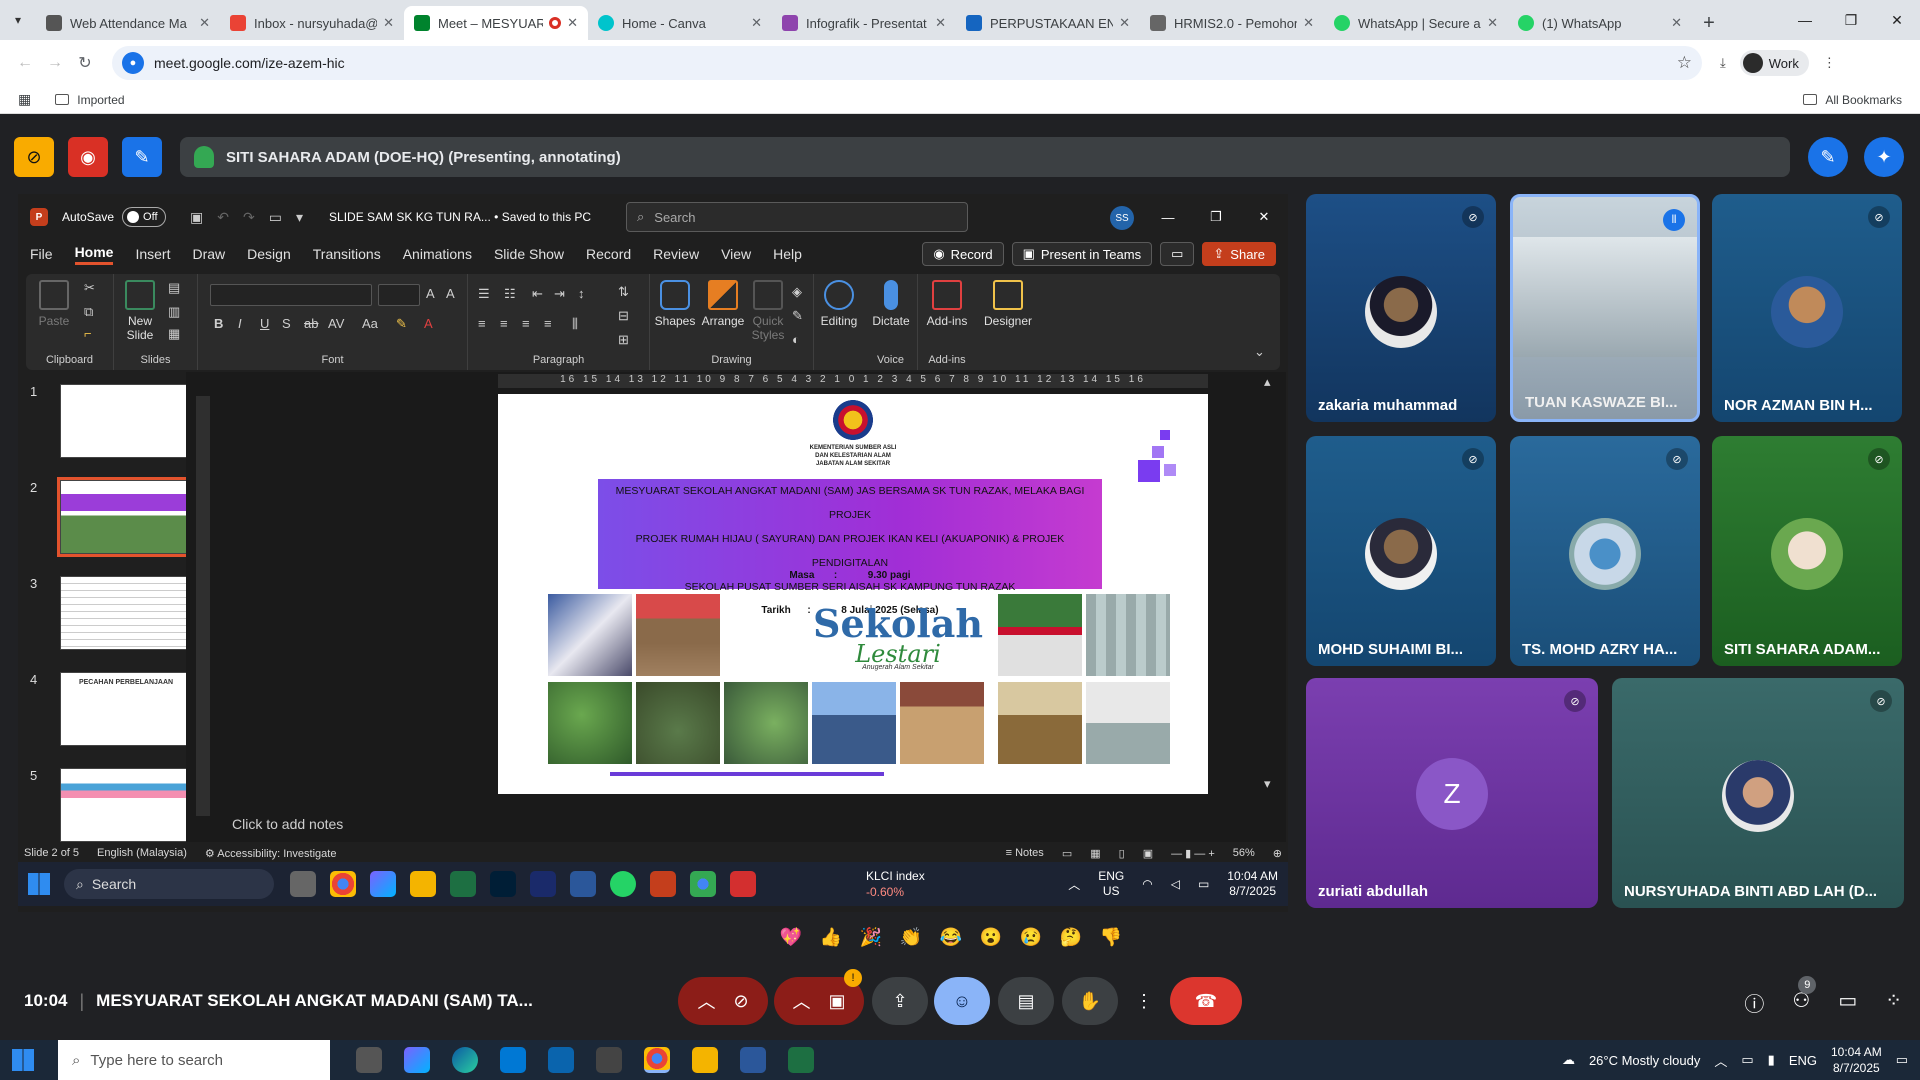 Image resolution: width=1920 pixels, height=1080 pixels. I want to click on volume-mute-icon: ◁, so click(1175, 884).